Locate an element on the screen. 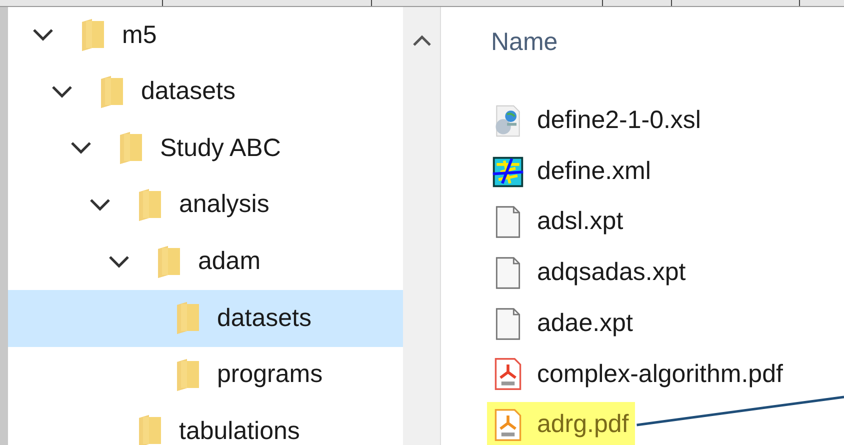 This screenshot has height=445, width=844. tree-item: tabulations is located at coordinates (205, 424).